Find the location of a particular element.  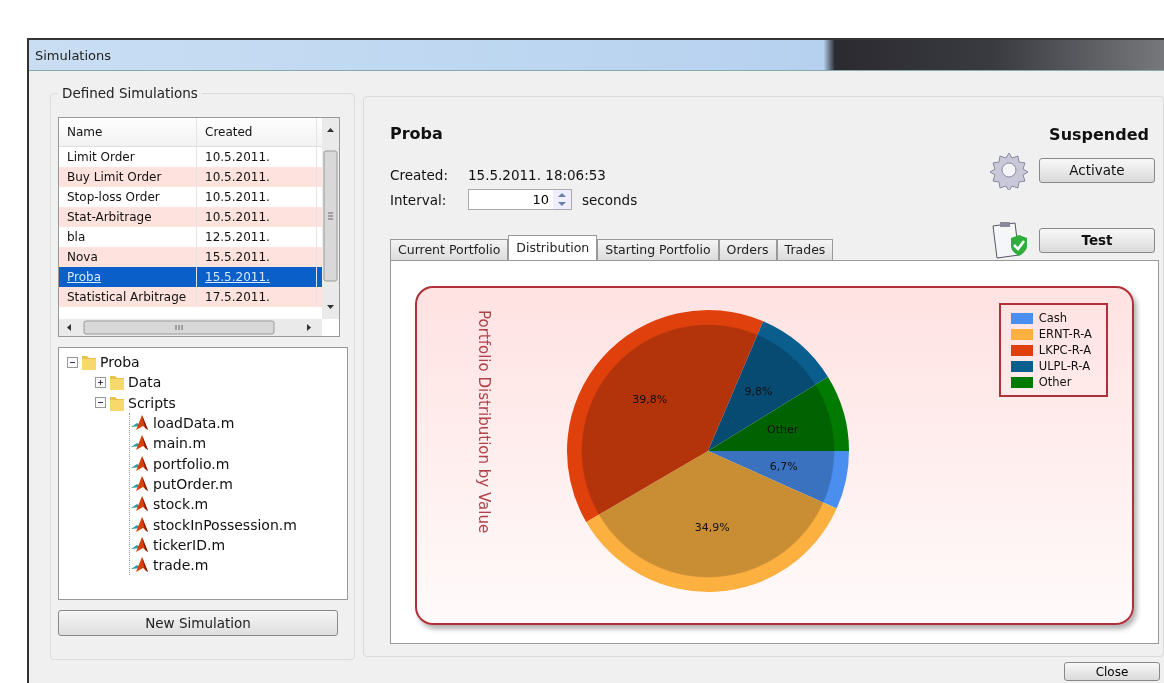

tree-item: loadData.m is located at coordinates (194, 423).